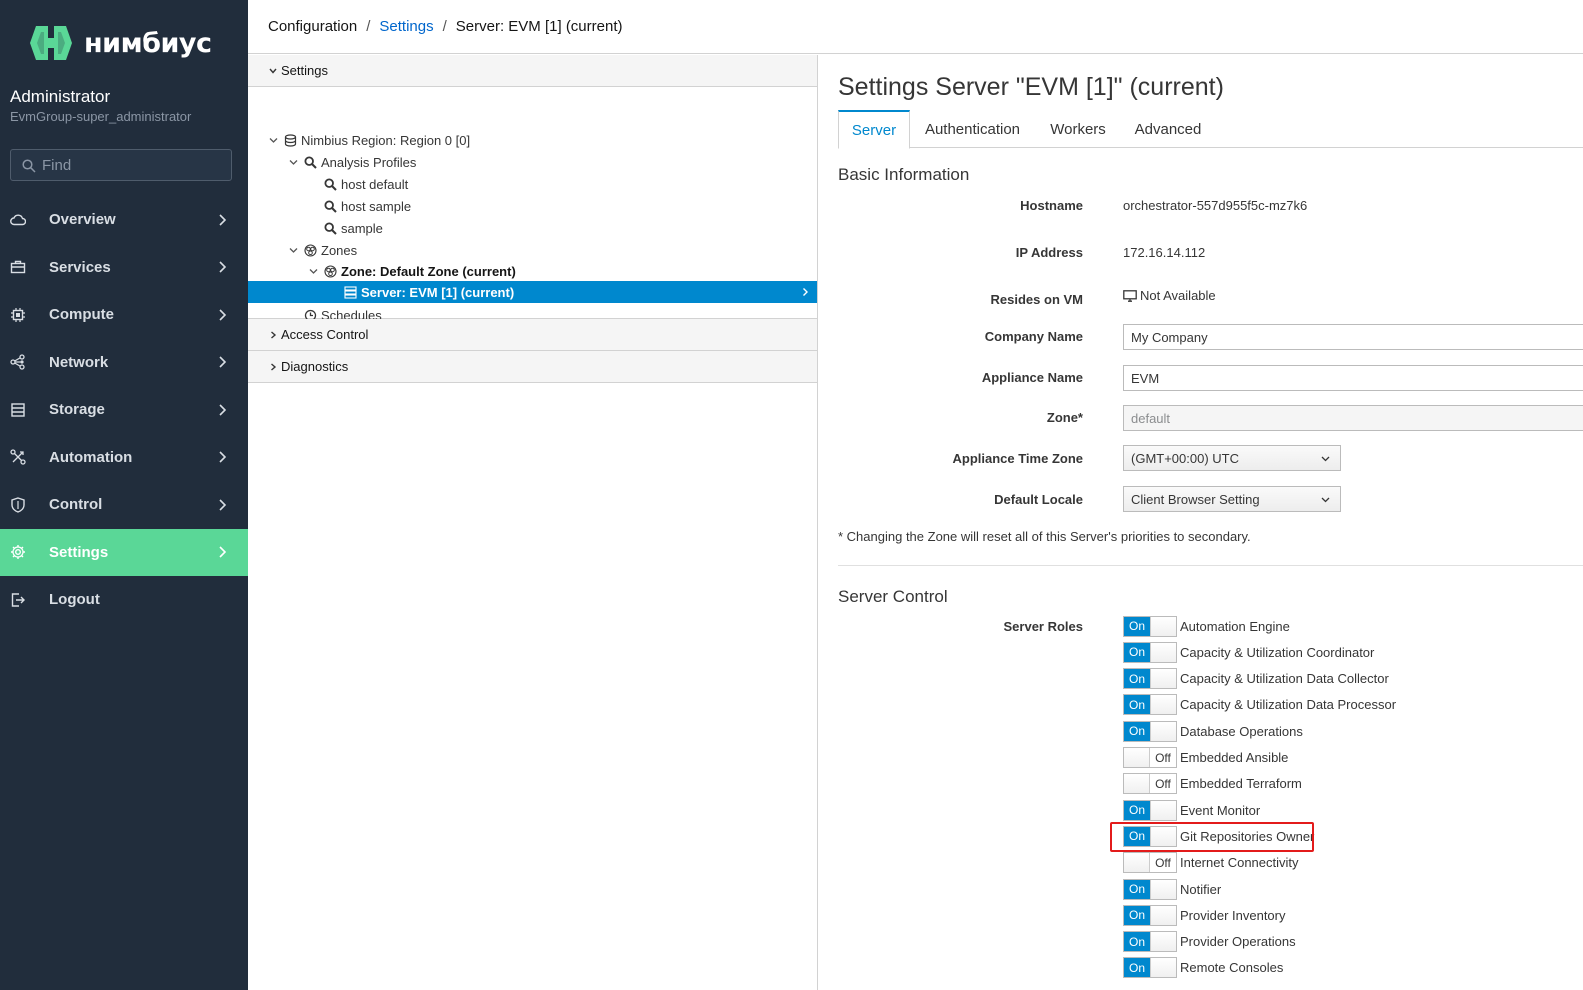 This screenshot has height=990, width=1583. Describe the element at coordinates (367, 206) in the screenshot. I see `tree-node-host-sample: host sample` at that location.